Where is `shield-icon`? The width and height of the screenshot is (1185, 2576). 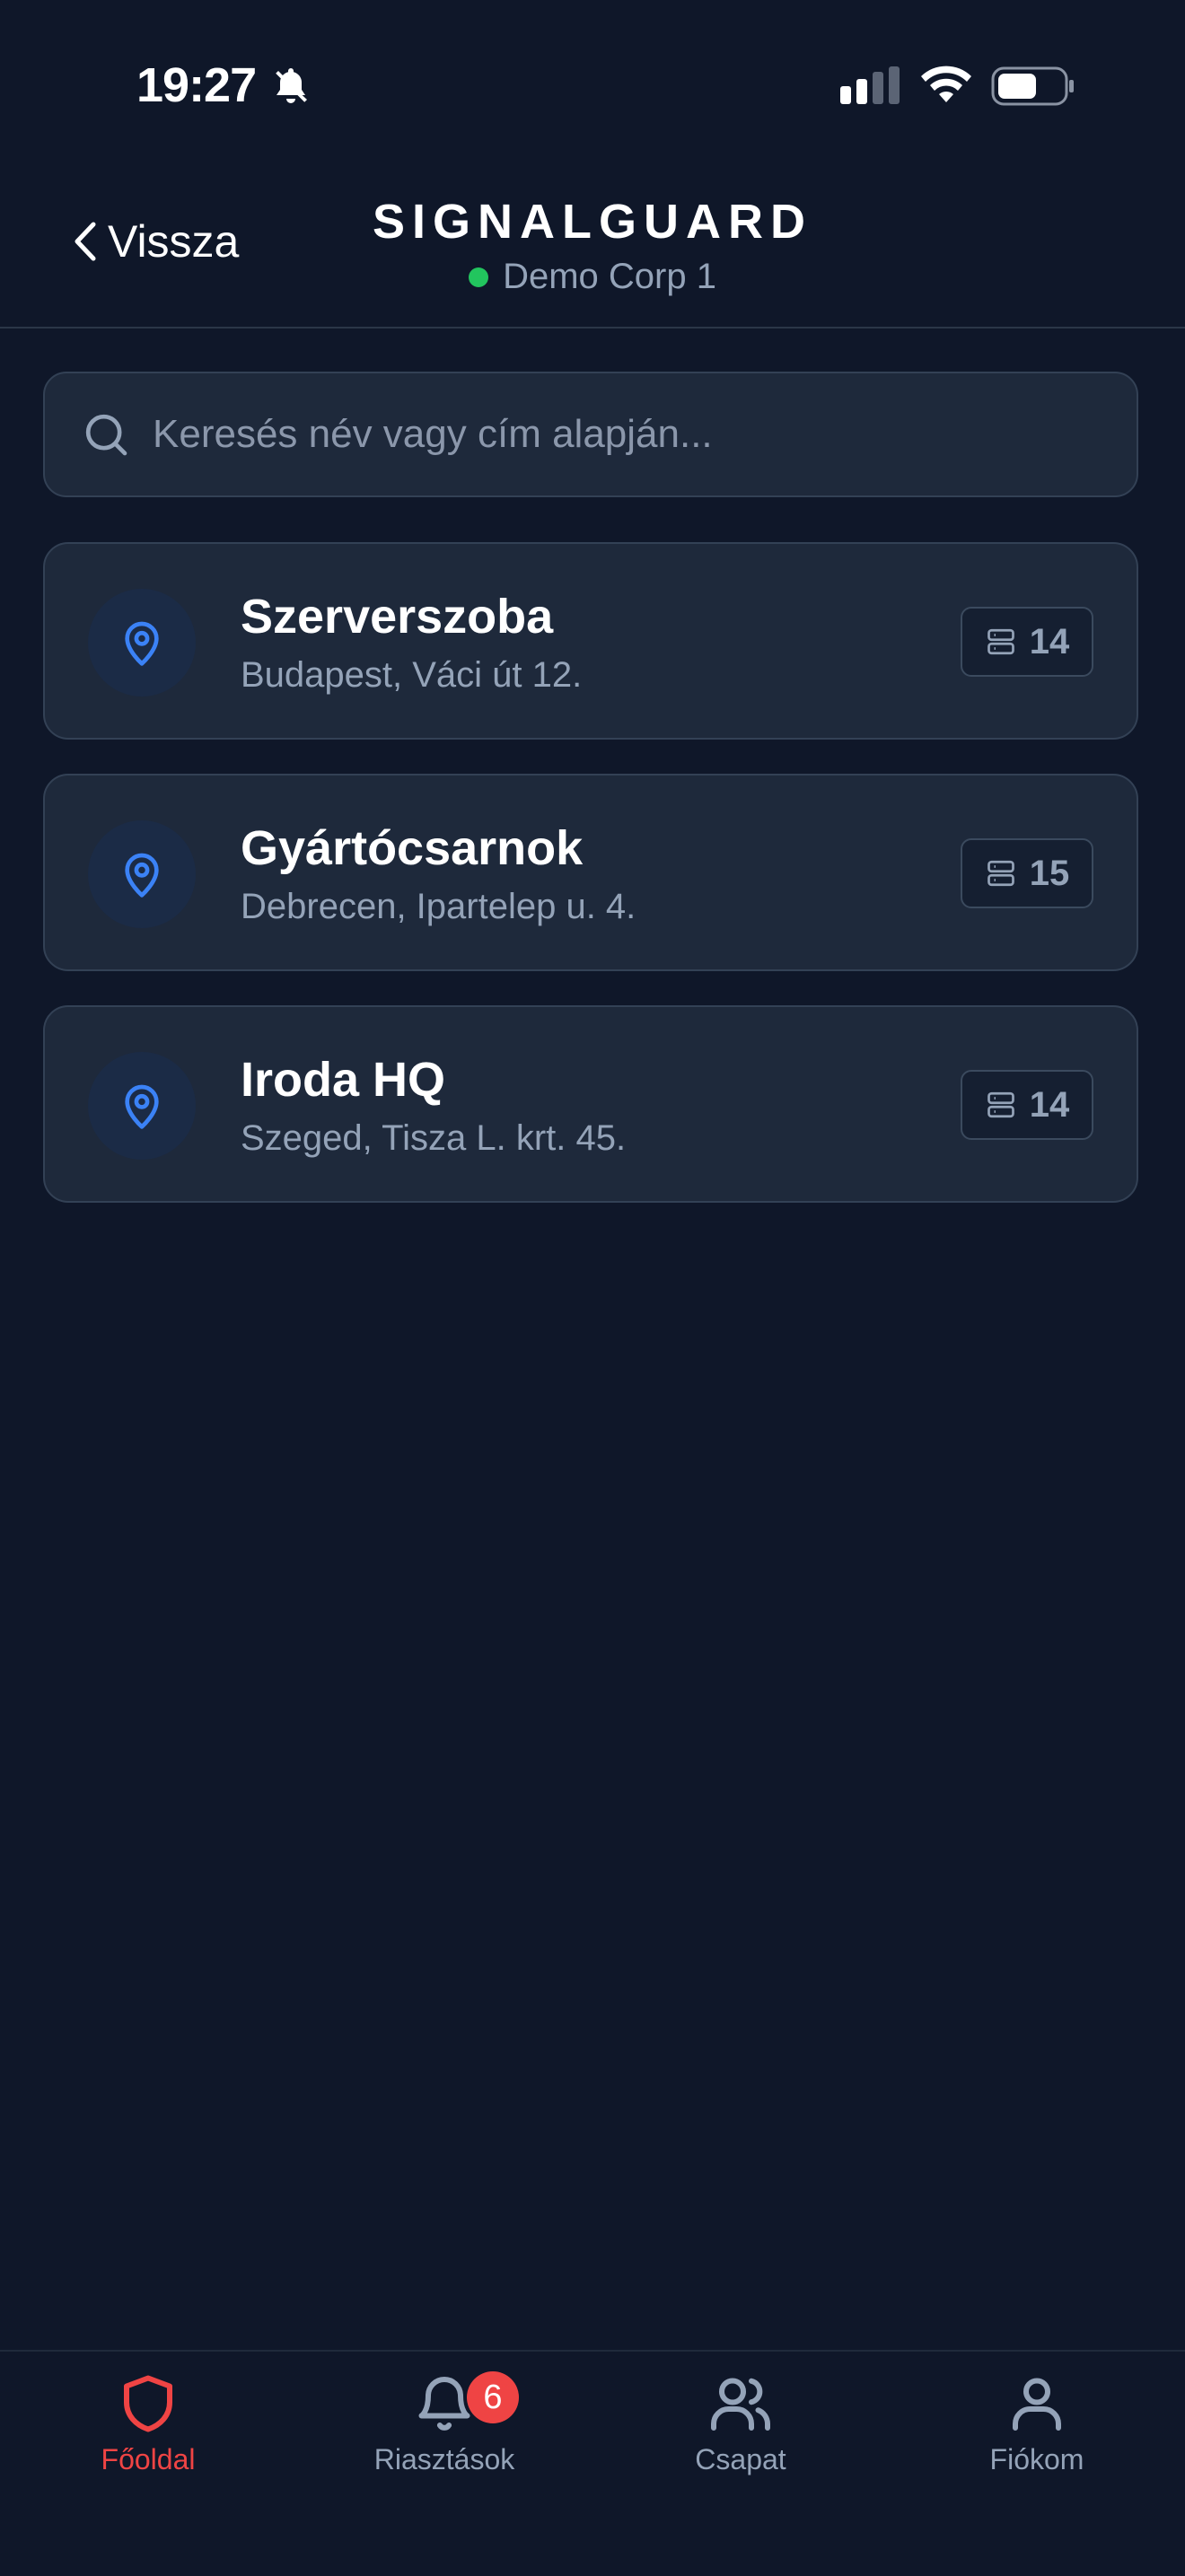 shield-icon is located at coordinates (148, 2403).